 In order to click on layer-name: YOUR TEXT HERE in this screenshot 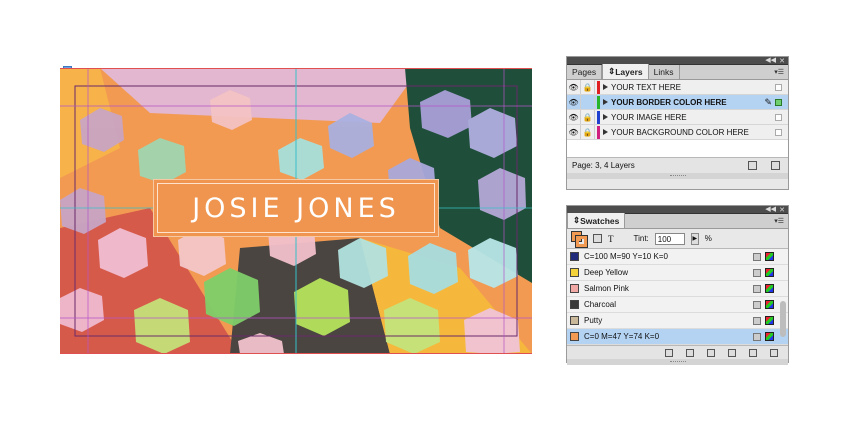, I will do `click(693, 87)`.